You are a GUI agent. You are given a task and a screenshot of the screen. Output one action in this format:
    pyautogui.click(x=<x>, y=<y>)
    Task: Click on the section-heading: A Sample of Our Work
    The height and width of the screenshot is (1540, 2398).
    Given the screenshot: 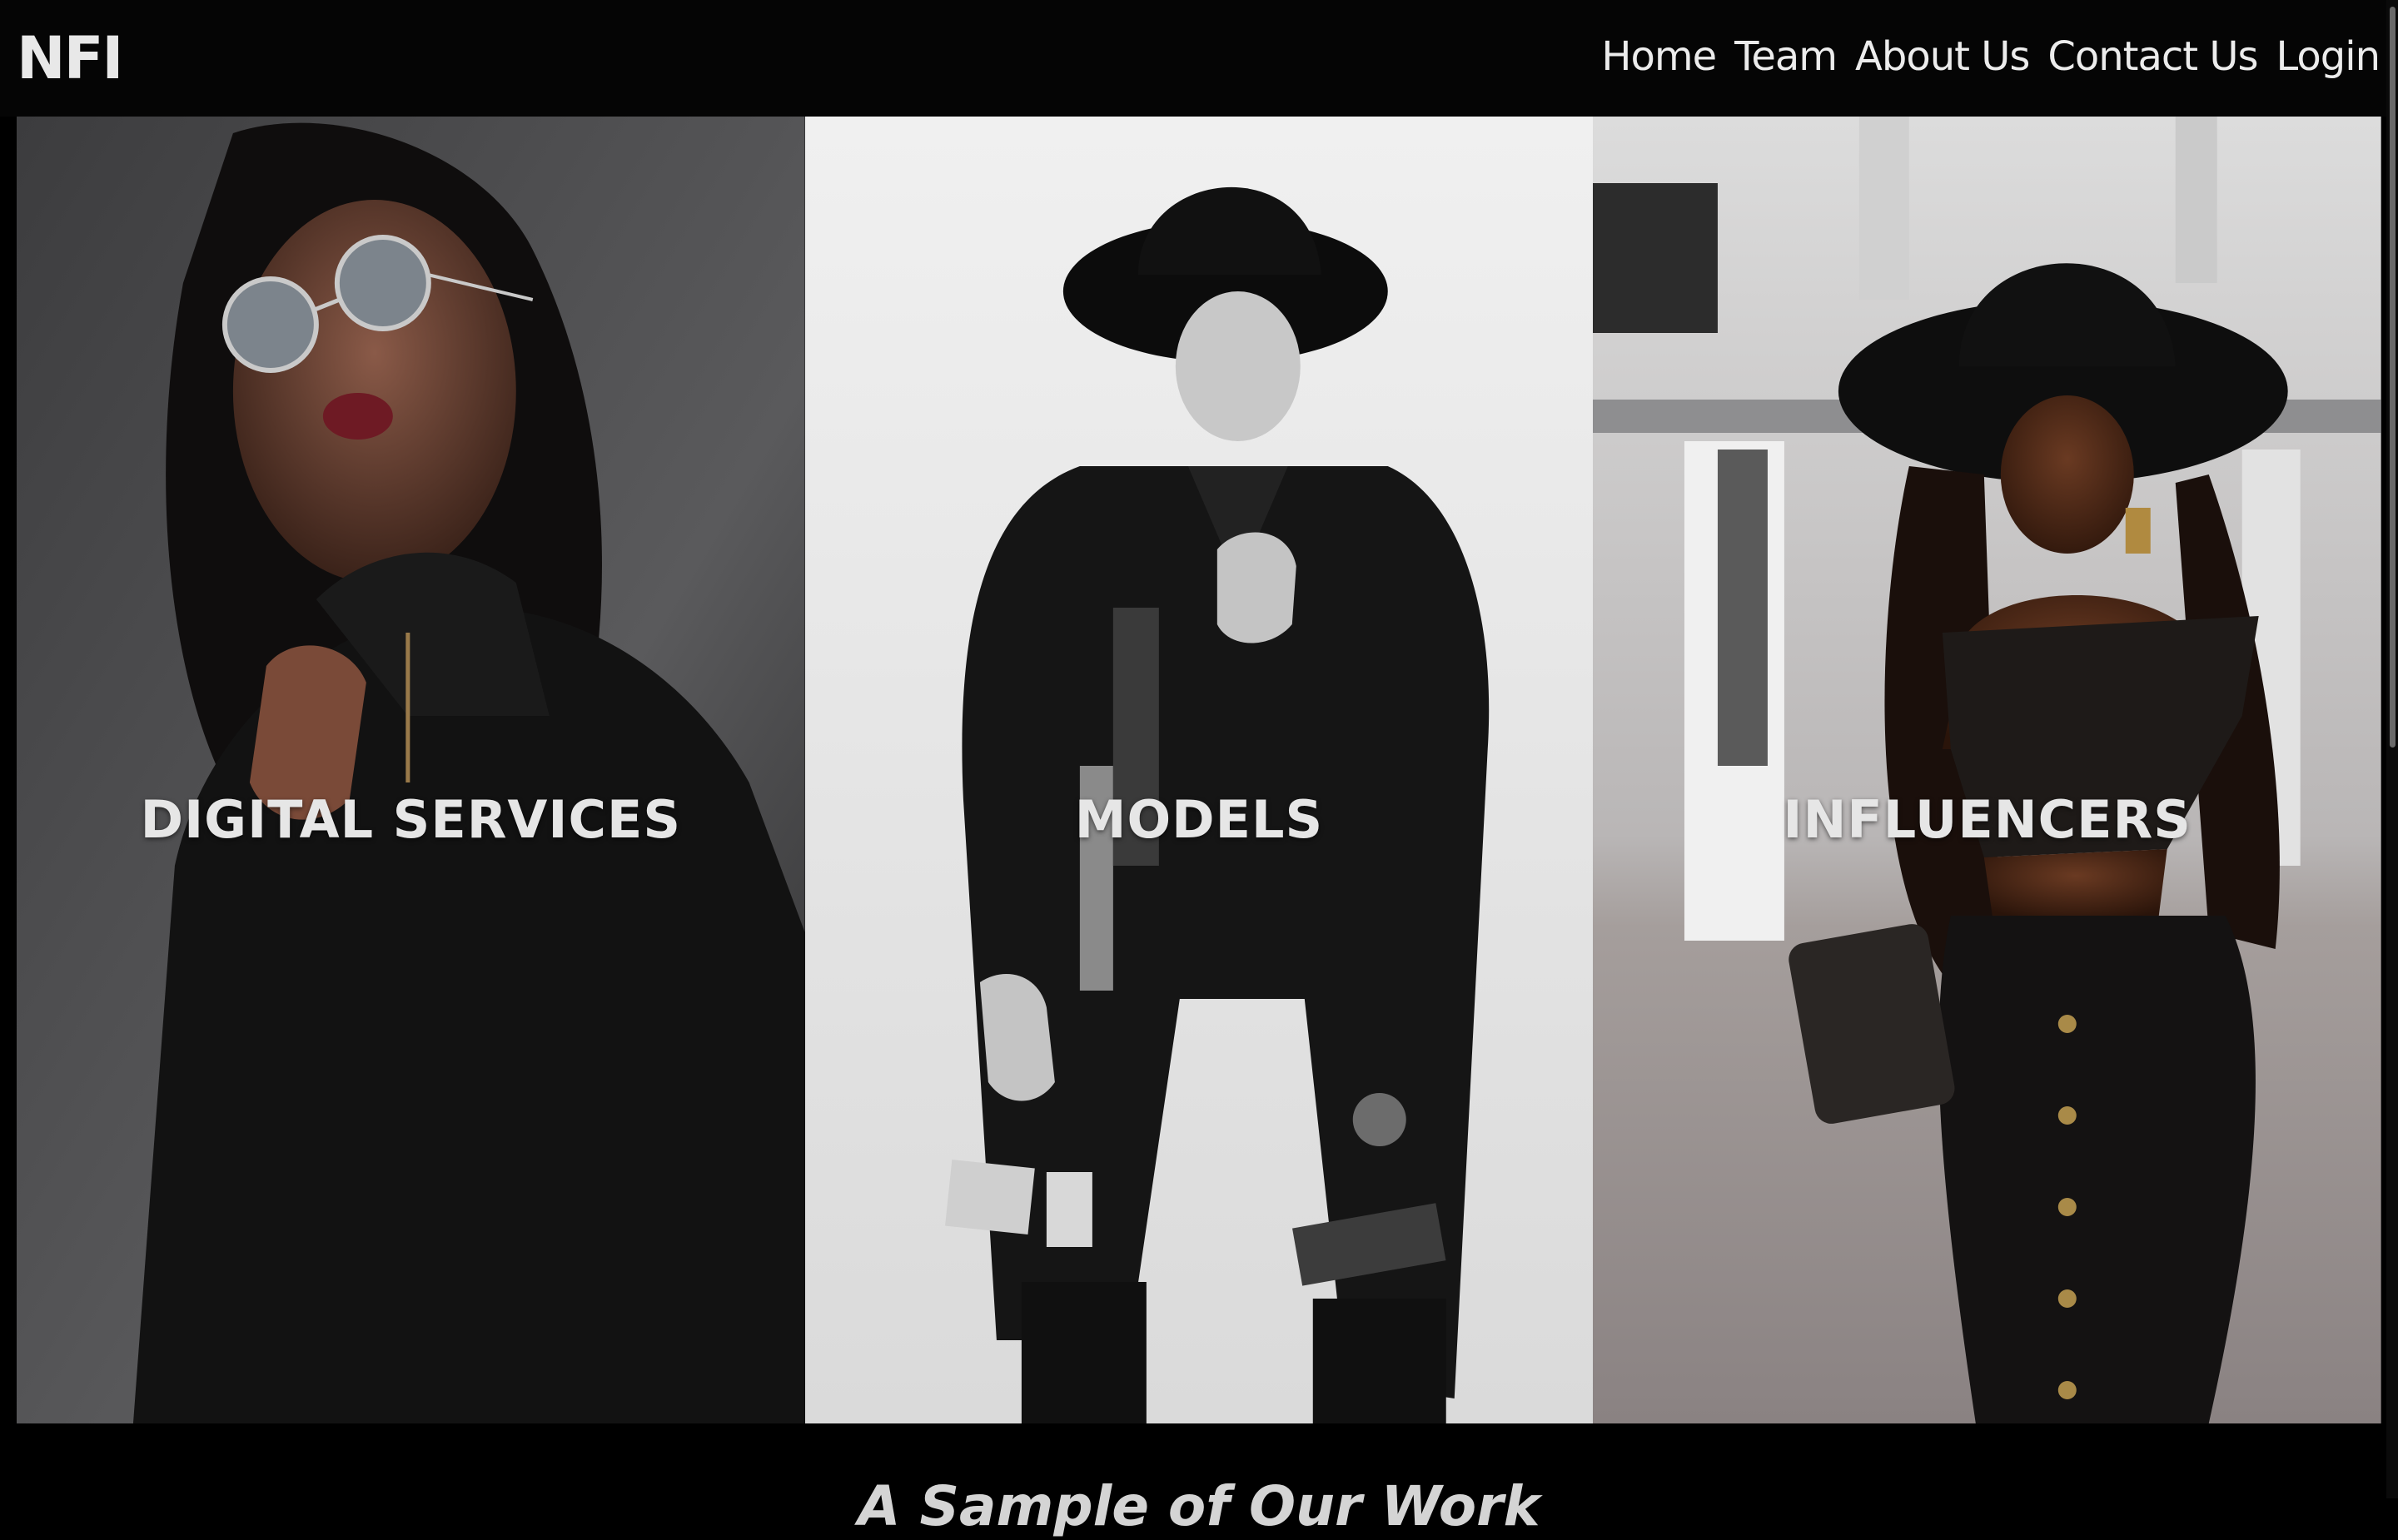 What is the action you would take?
    pyautogui.click(x=1199, y=1506)
    